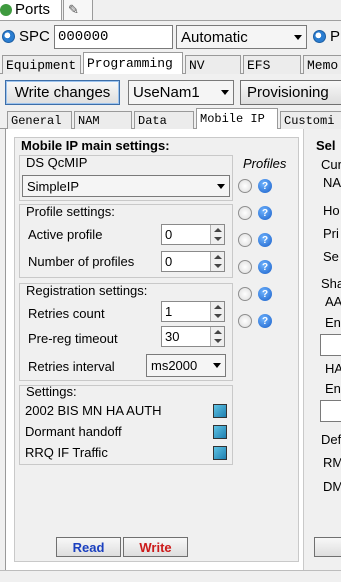 This screenshot has height=582, width=341. I want to click on p-radio-icon, so click(319, 36).